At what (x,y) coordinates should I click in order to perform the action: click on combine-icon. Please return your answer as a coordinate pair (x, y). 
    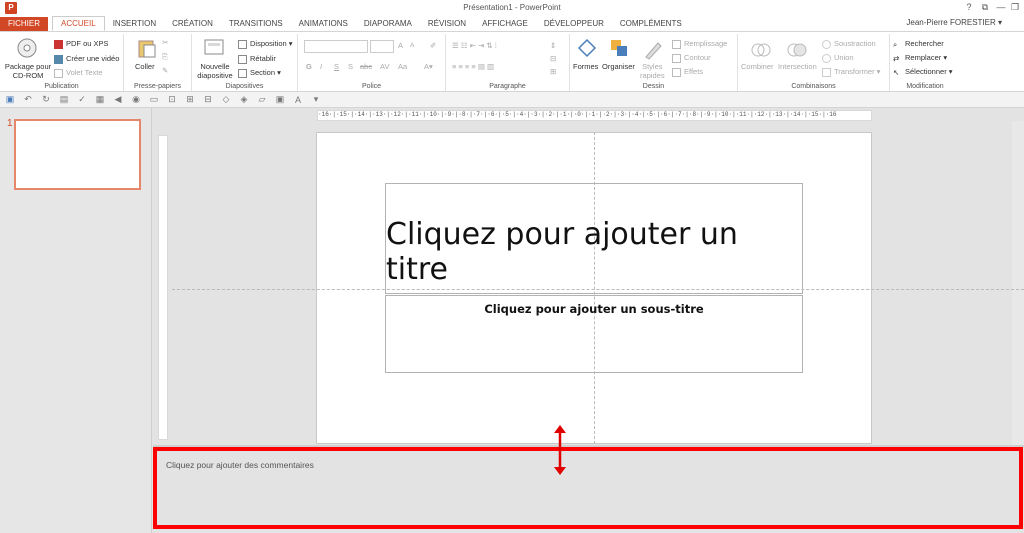
    Looking at the image, I should click on (761, 50).